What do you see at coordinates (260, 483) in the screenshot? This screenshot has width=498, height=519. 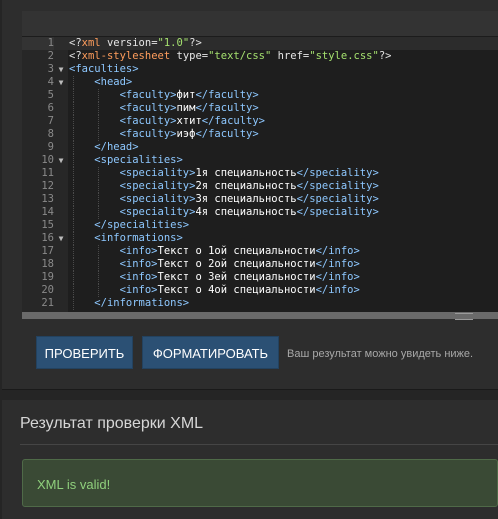 I see `validation-alert: XML is valid!` at bounding box center [260, 483].